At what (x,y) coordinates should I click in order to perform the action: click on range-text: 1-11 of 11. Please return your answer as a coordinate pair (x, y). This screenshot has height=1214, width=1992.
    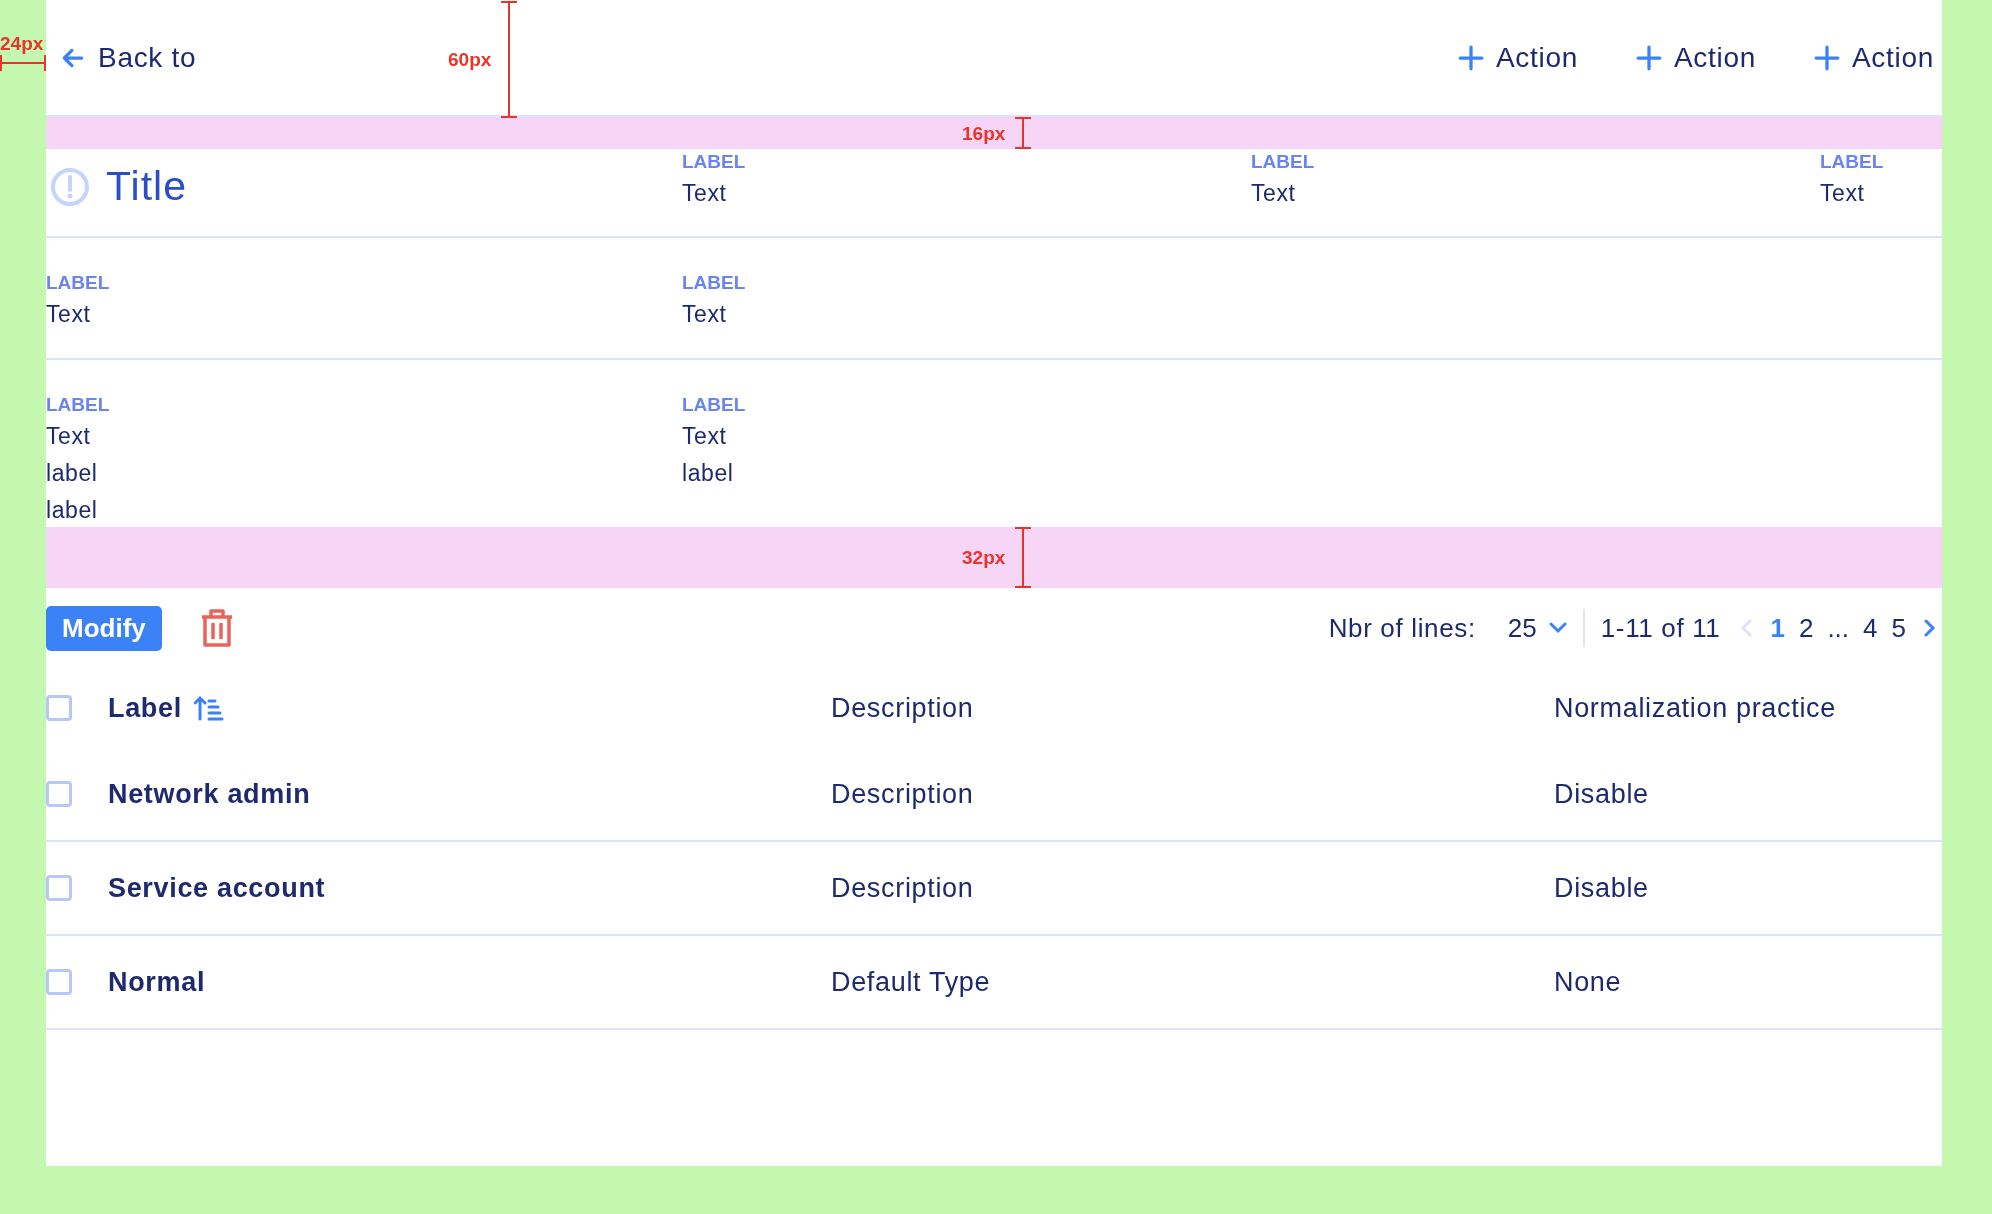
    Looking at the image, I should click on (1660, 628).